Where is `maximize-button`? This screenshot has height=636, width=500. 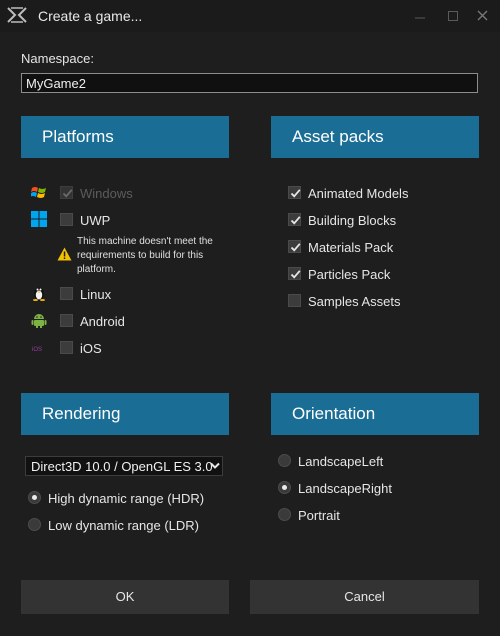
maximize-button is located at coordinates (453, 16).